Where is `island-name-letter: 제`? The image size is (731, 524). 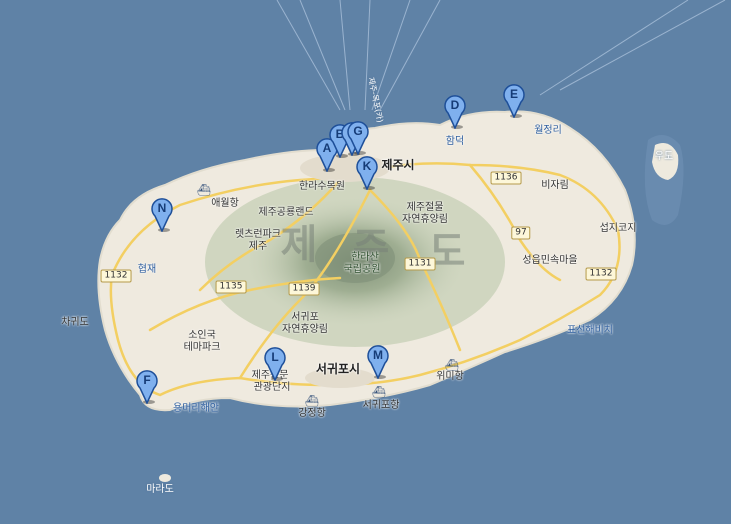
island-name-letter: 제 is located at coordinates (300, 245).